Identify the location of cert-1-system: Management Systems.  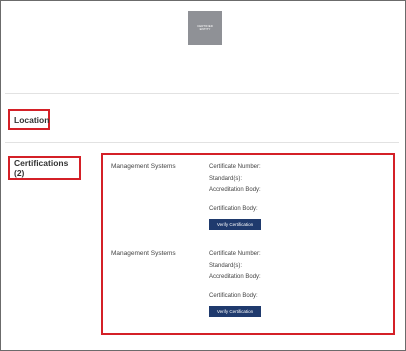
(143, 166).